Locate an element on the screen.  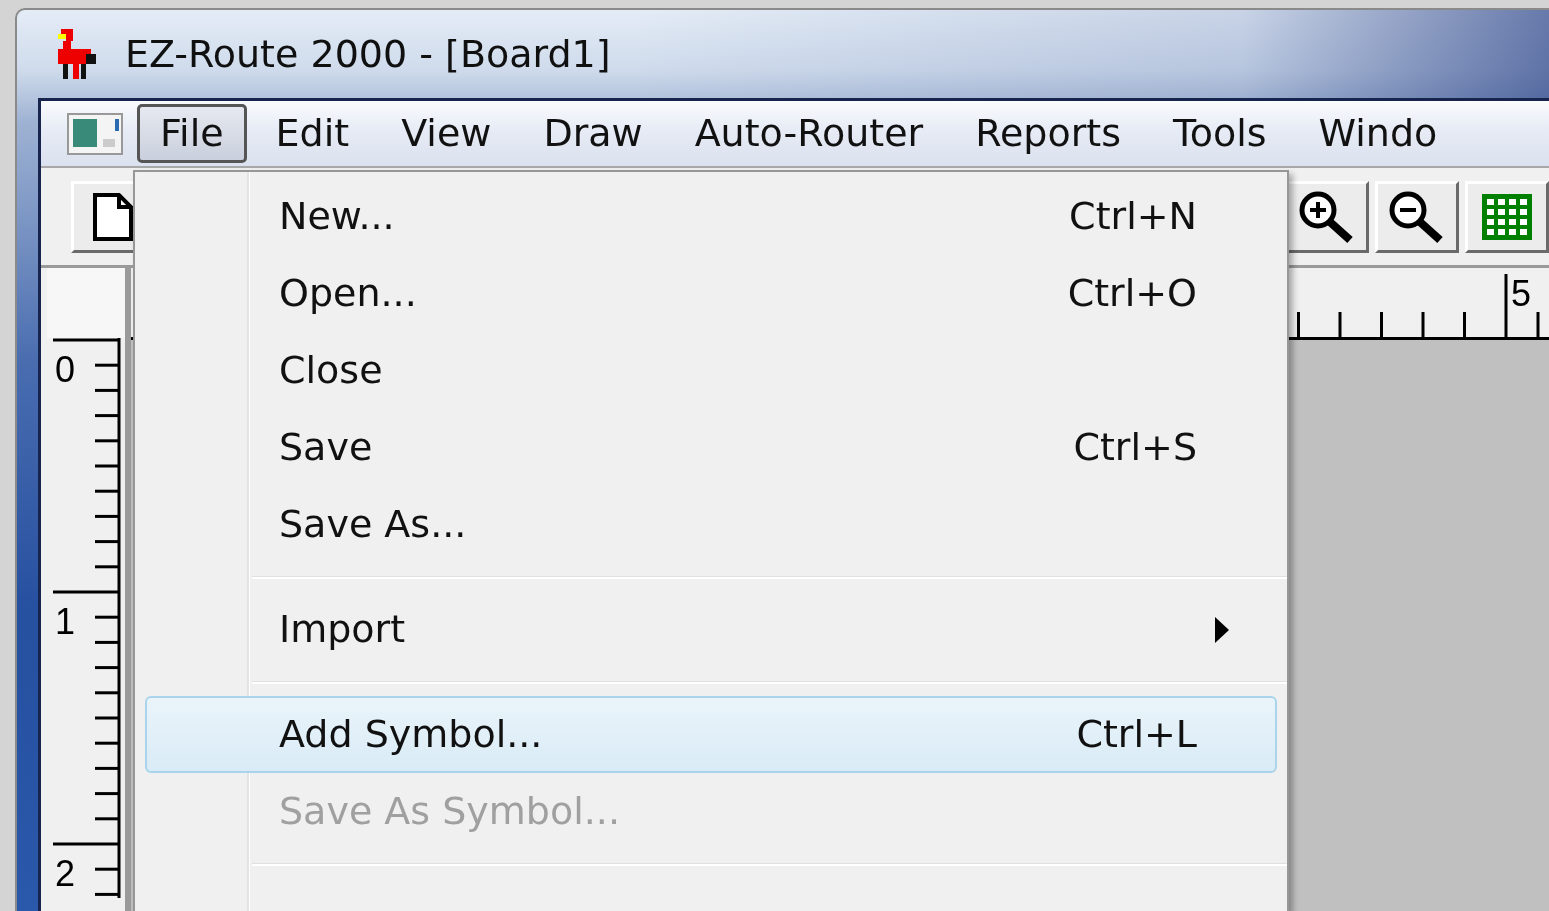
ruler-number: 5 is located at coordinates (1521, 293).